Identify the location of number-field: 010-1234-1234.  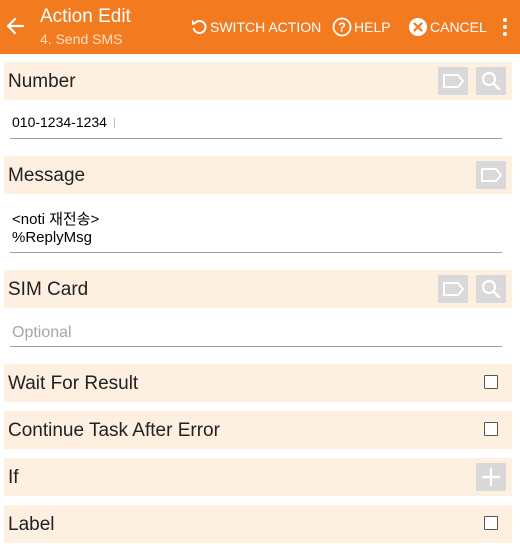
(256, 123).